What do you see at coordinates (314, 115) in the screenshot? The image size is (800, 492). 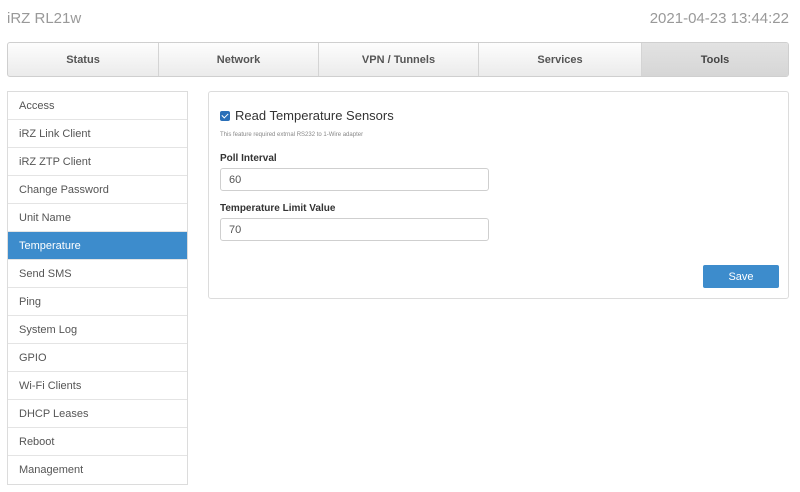 I see `read-sensors-label: Read Temperature Sensors` at bounding box center [314, 115].